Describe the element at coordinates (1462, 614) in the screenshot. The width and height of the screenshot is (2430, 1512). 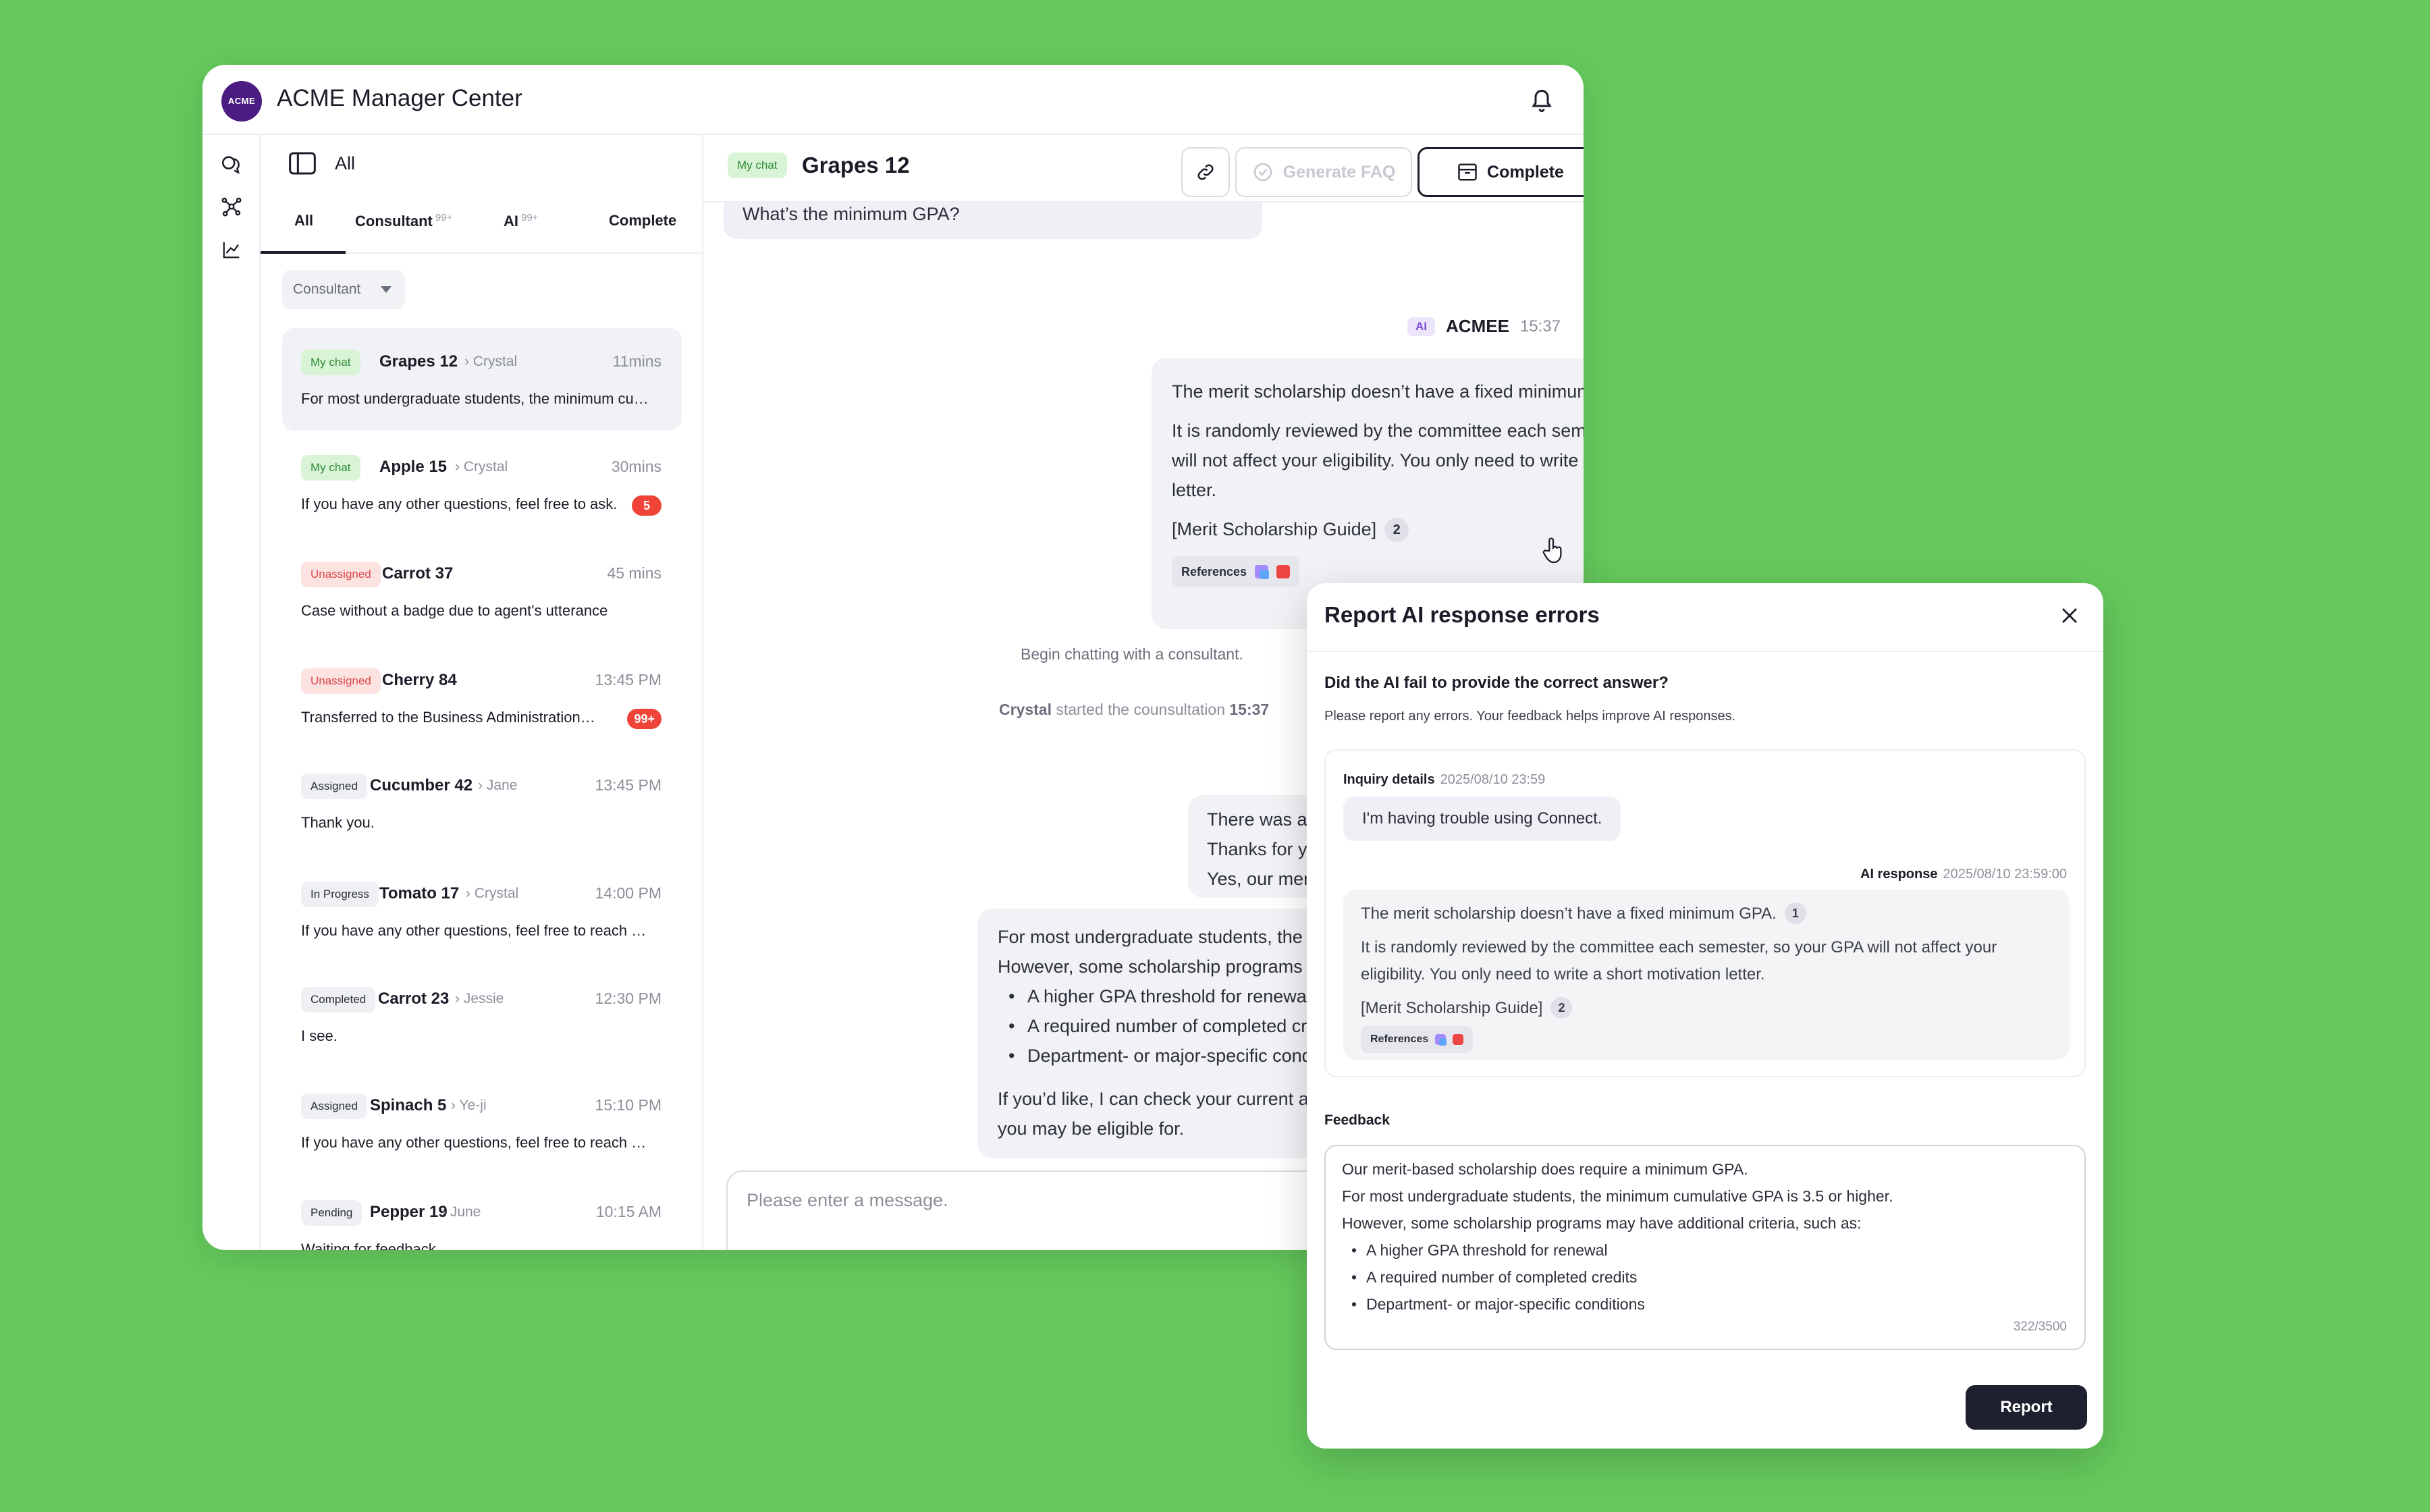
I see `dialog-title: Report AI response errors` at that location.